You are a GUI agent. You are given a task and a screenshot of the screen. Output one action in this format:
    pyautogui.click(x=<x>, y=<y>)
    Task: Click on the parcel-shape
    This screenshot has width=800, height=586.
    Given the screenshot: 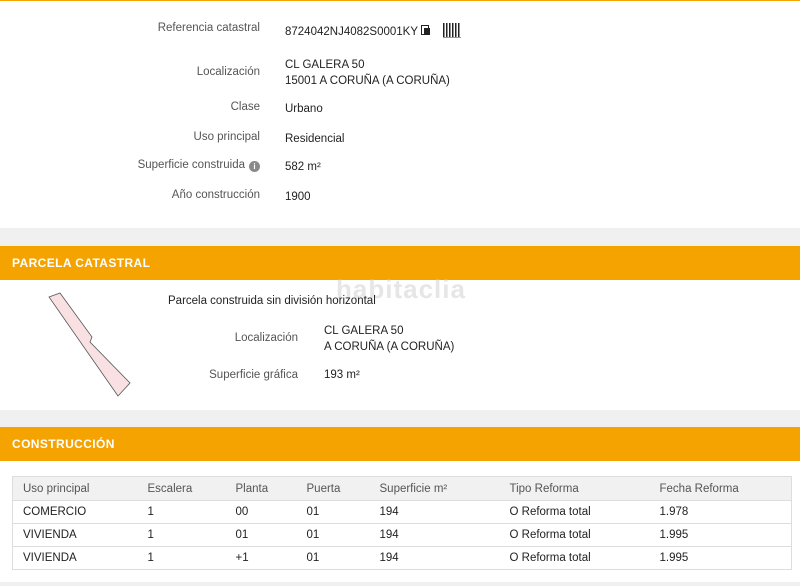 What is the action you would take?
    pyautogui.click(x=70, y=345)
    